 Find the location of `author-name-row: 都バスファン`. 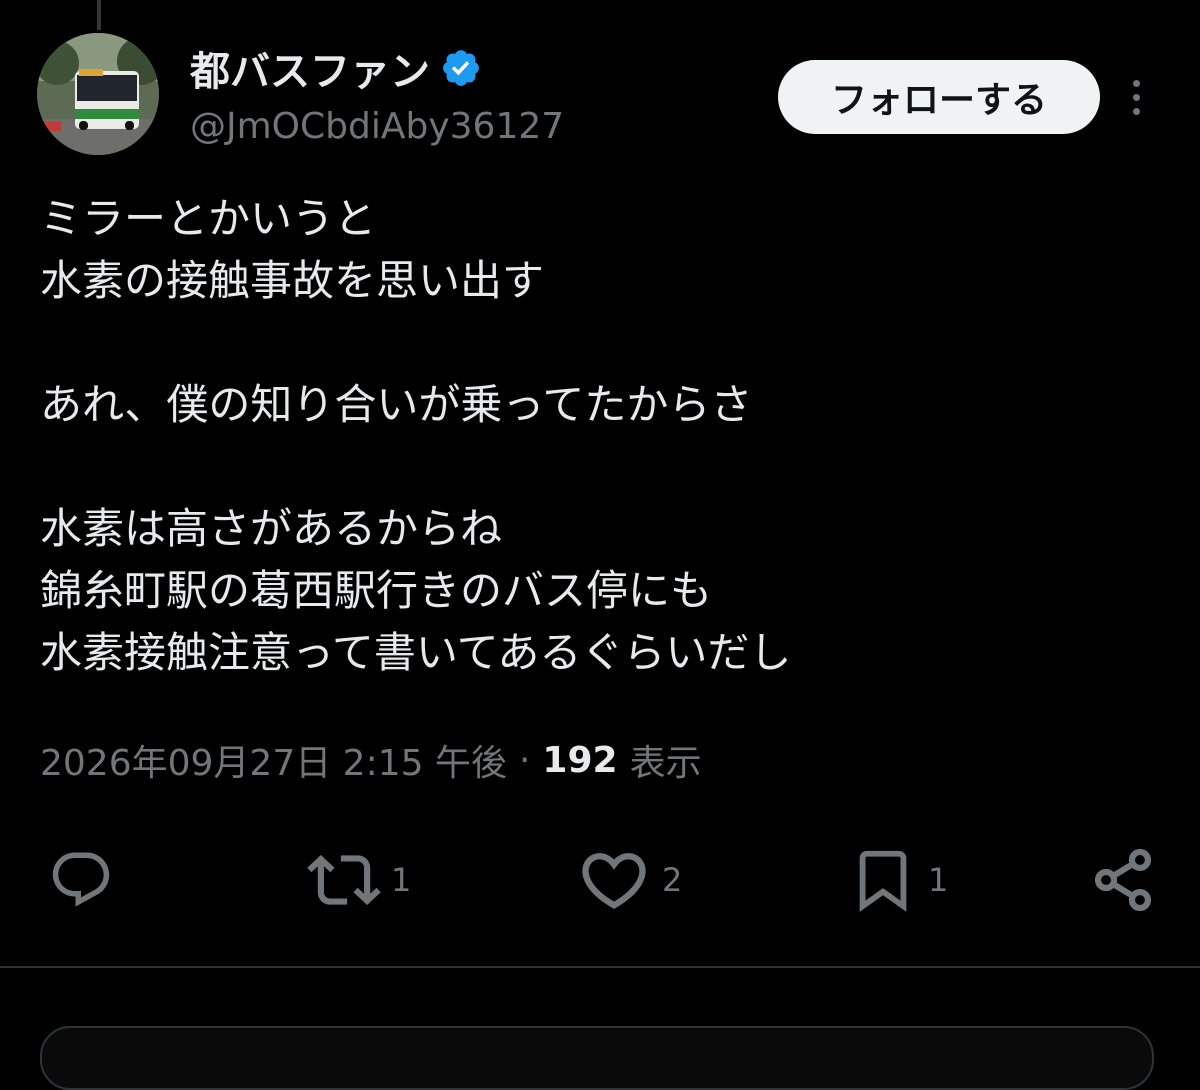

author-name-row: 都バスファン is located at coordinates (336, 68).